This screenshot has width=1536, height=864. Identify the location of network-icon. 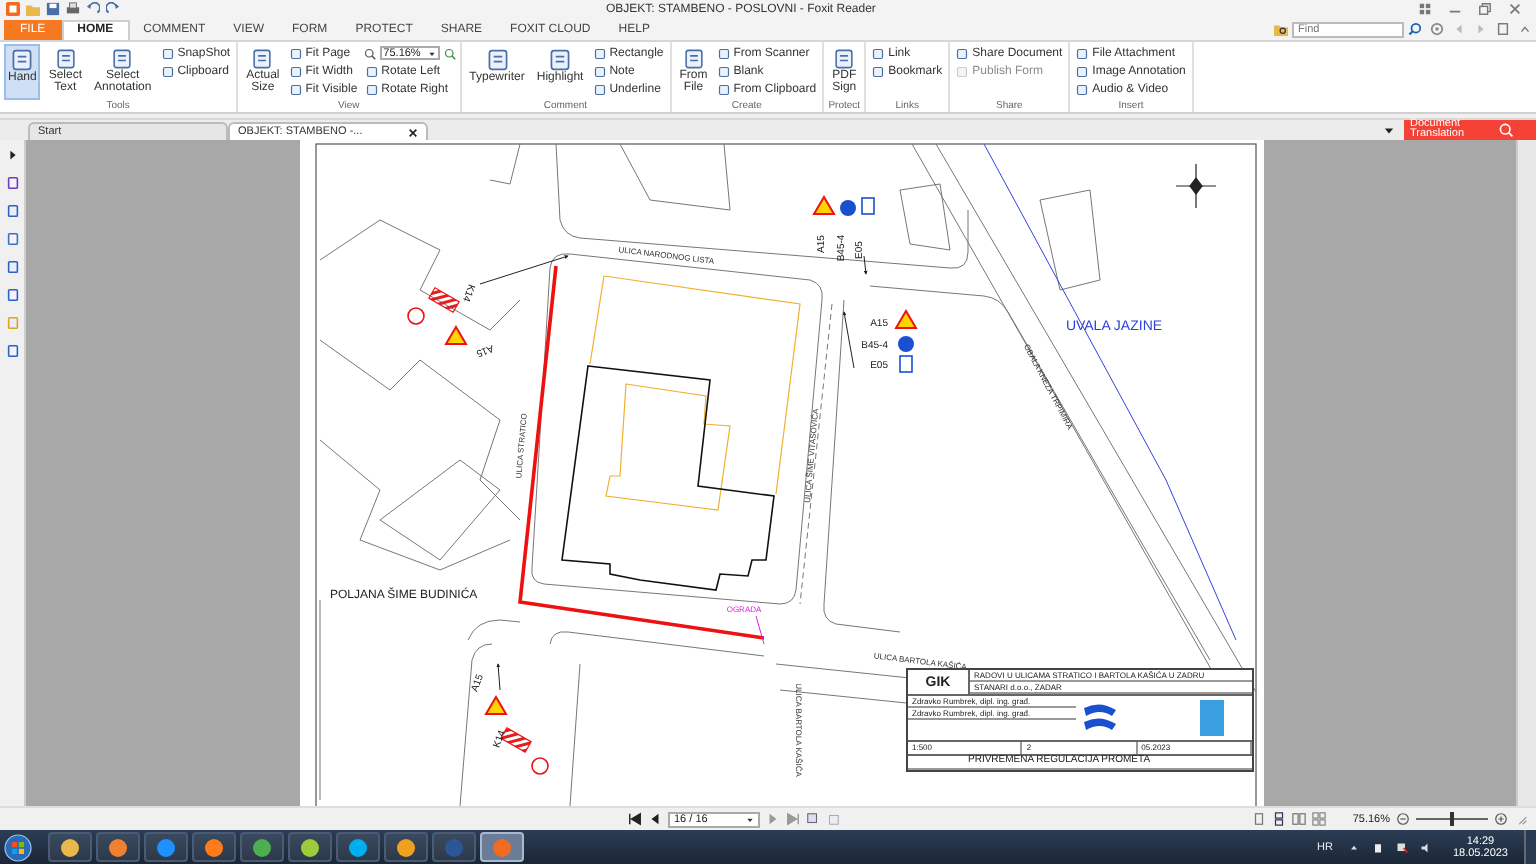
(1402, 847).